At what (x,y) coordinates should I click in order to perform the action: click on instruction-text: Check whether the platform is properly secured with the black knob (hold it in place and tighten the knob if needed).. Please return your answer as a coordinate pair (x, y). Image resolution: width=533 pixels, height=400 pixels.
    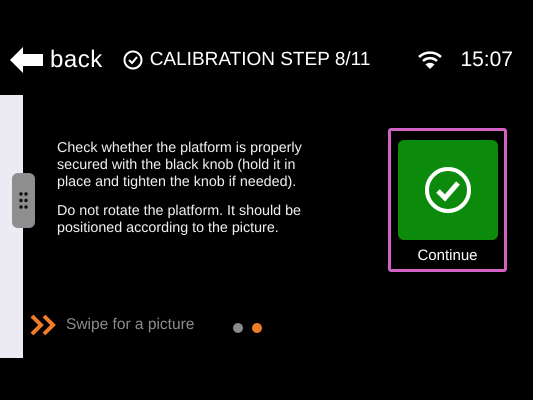
    Looking at the image, I should click on (180, 165).